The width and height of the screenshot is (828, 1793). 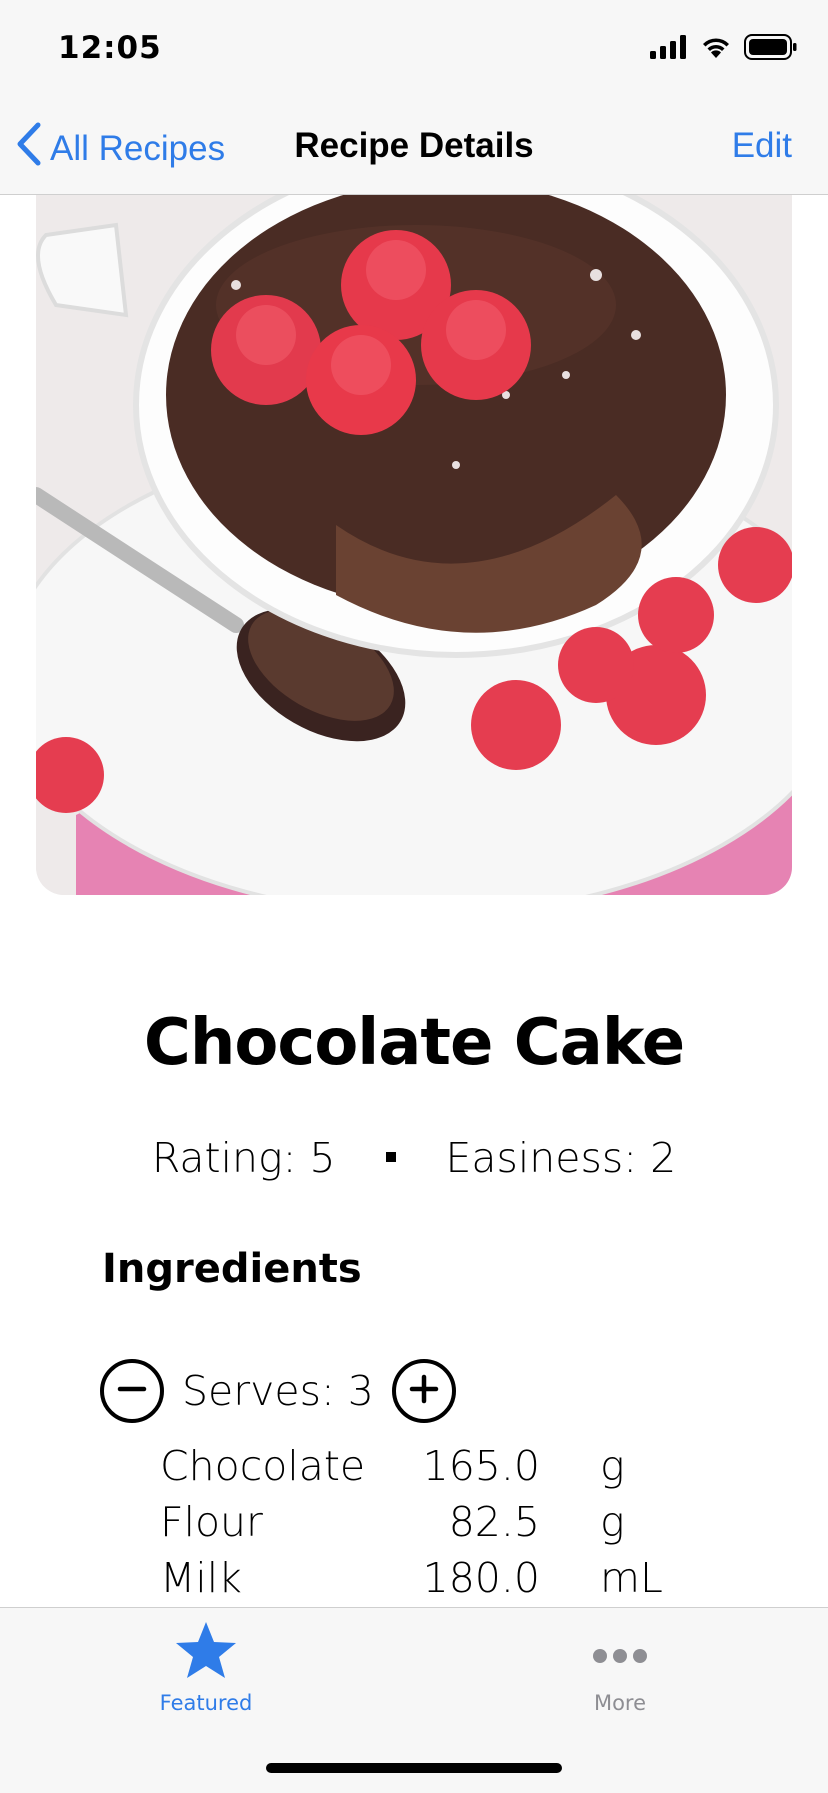 What do you see at coordinates (414, 1043) in the screenshot?
I see `recipe-title: Chocolate Cake` at bounding box center [414, 1043].